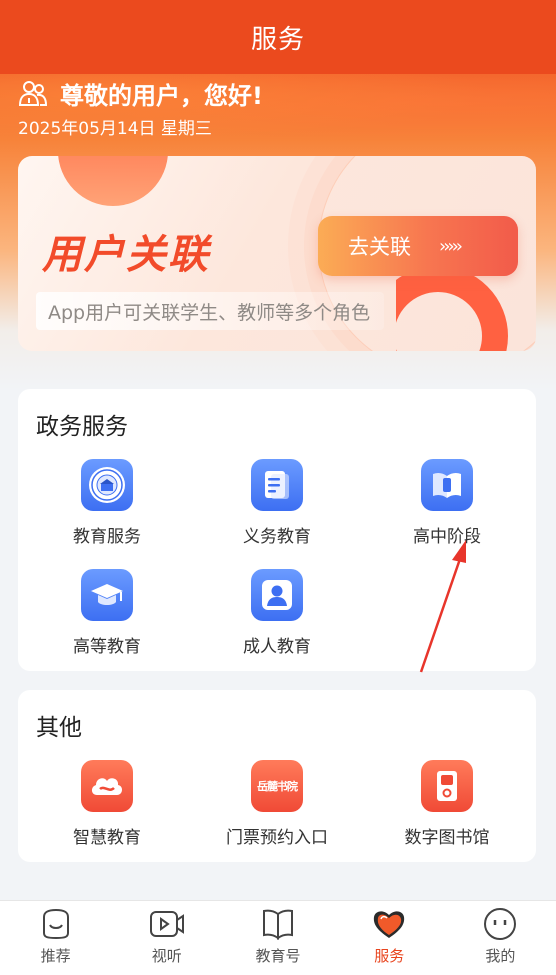 This screenshot has width=556, height=975. I want to click on top-bar: 服务, so click(278, 37).